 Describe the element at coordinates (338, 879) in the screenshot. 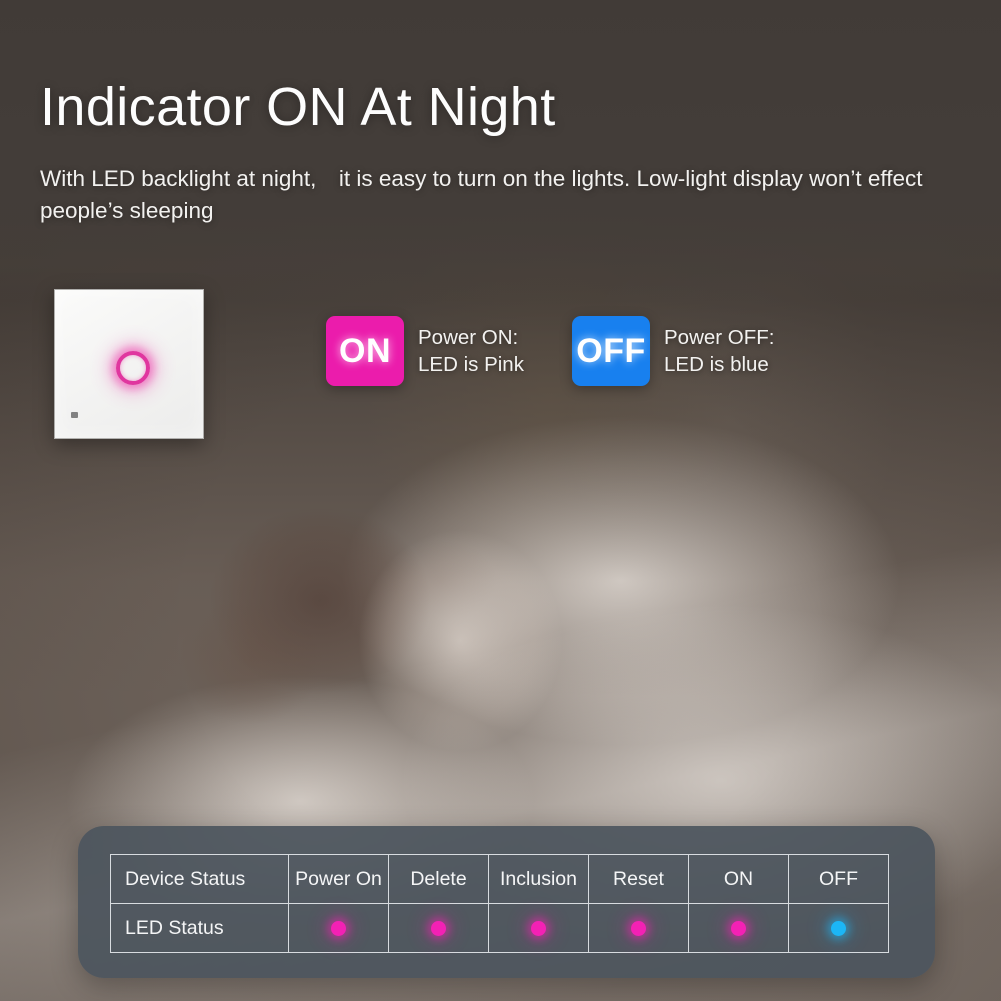

I see `table-header-power-on: Power On` at that location.